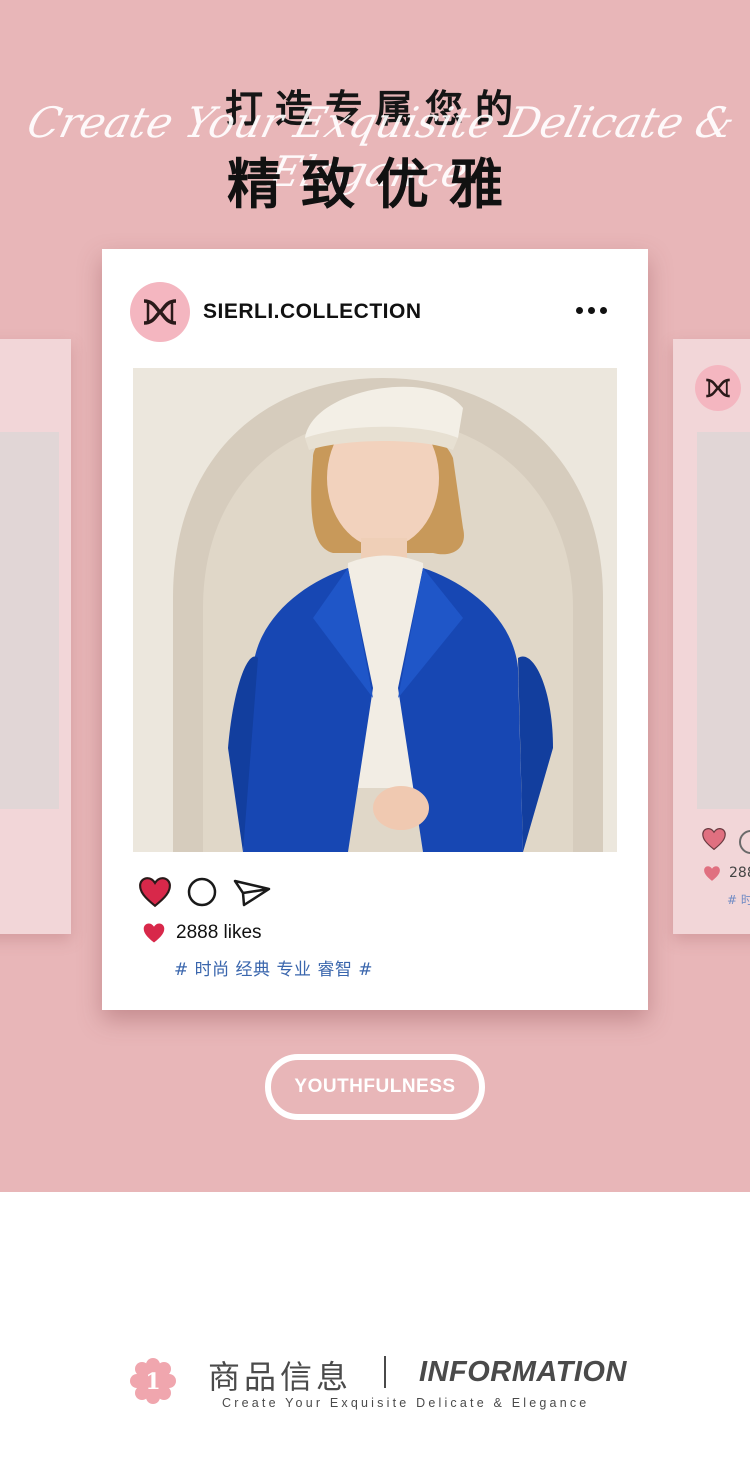 The image size is (750, 1461). I want to click on share-icon, so click(252, 892).